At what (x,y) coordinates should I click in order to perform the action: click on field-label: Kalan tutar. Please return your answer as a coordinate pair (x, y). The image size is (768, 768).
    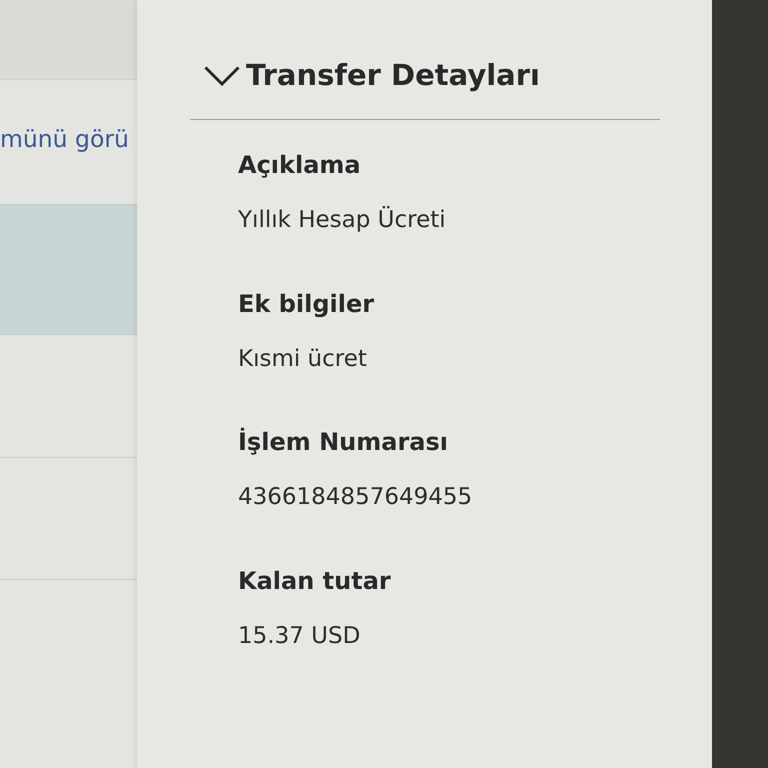
    Looking at the image, I should click on (315, 581).